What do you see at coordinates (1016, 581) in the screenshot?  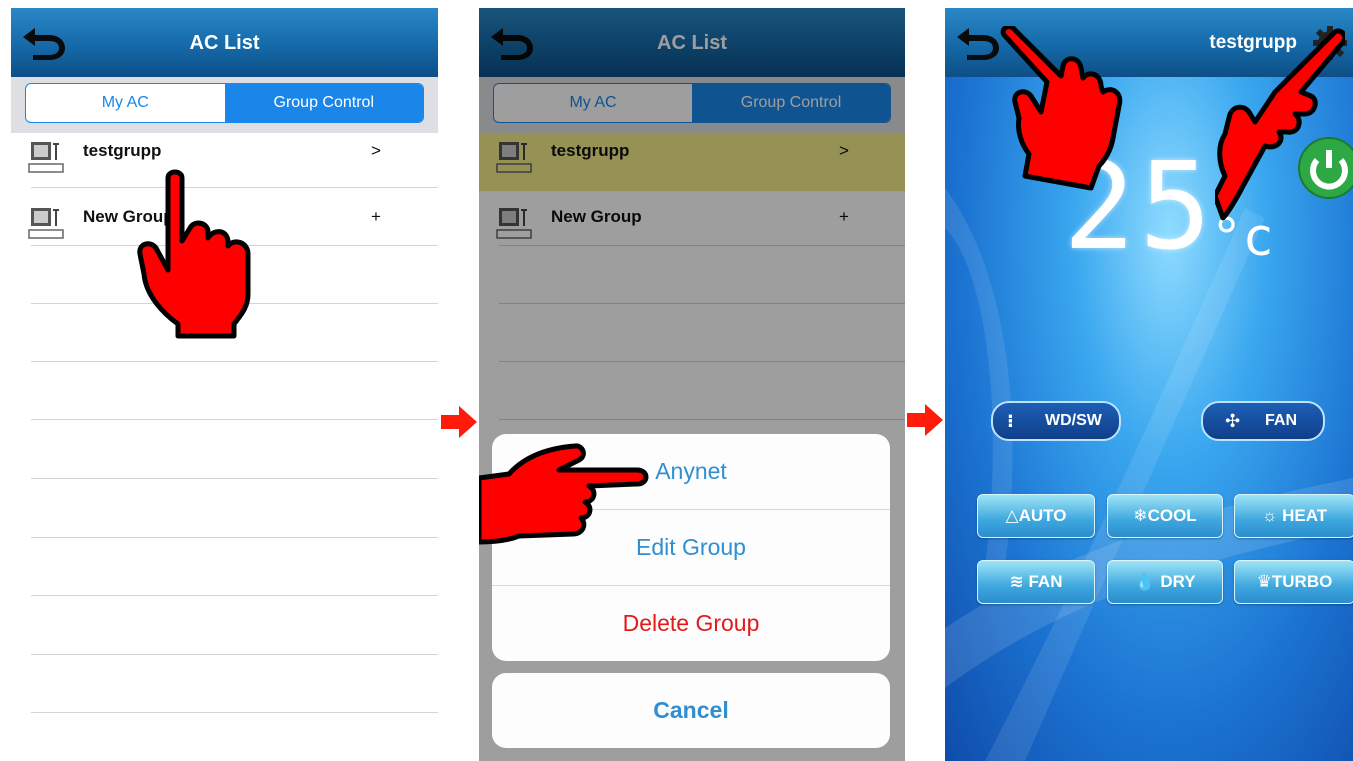 I see `wind-icon: ≋` at bounding box center [1016, 581].